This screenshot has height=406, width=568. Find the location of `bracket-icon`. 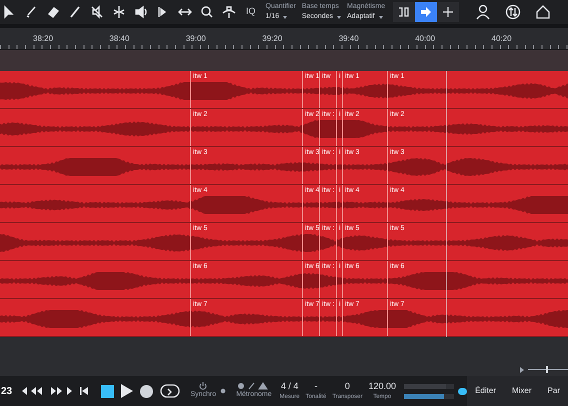

bracket-icon is located at coordinates (404, 12).